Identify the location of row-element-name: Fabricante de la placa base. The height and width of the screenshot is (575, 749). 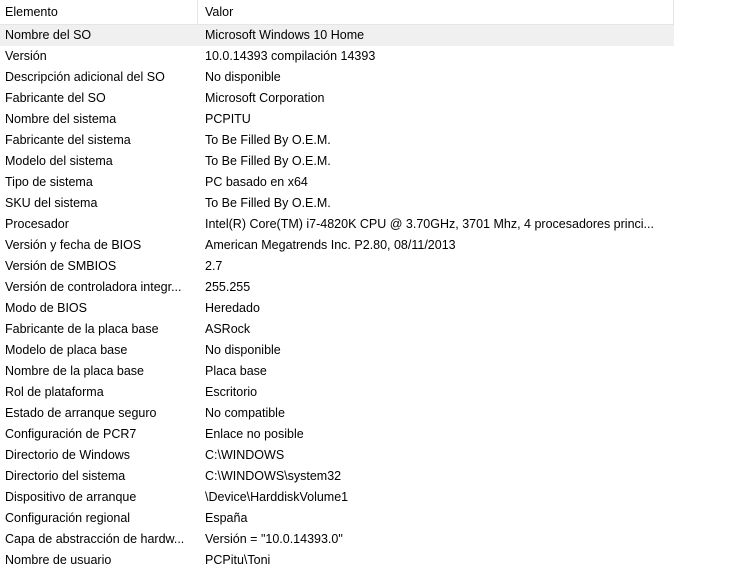
(82, 329).